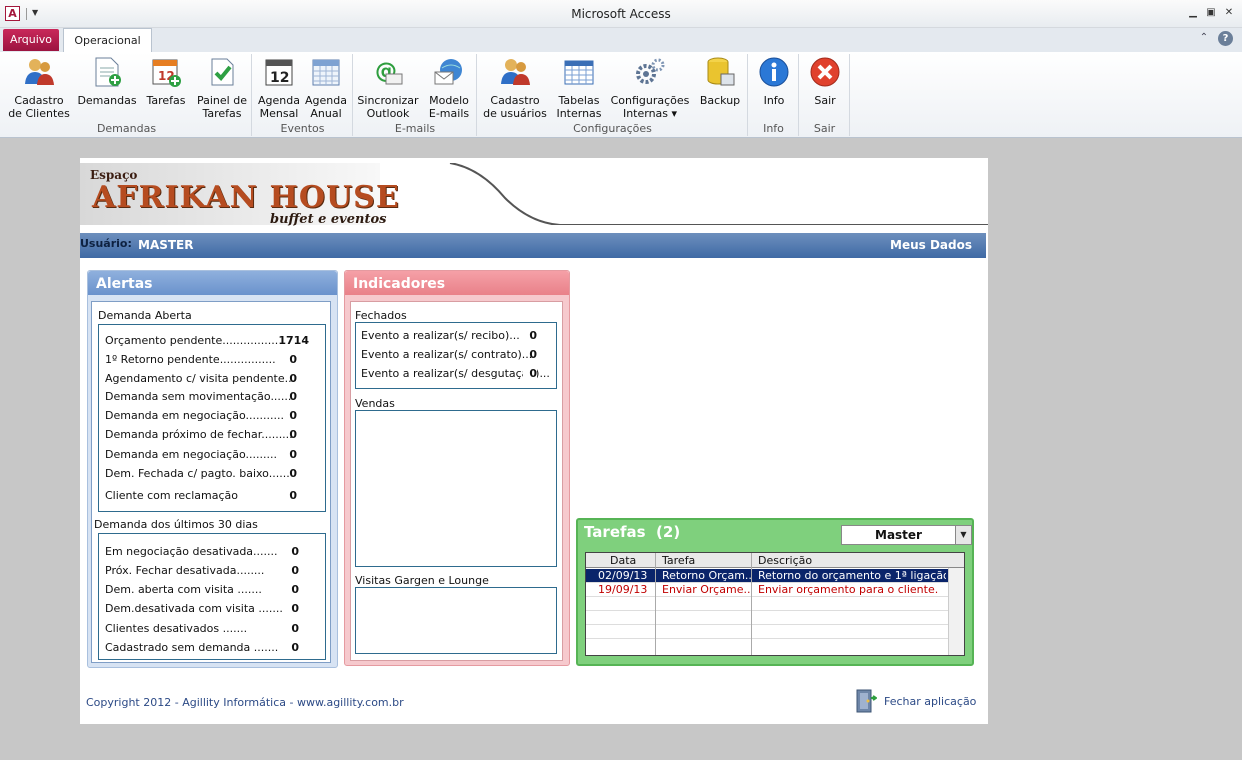  I want to click on column-header-data: Data, so click(623, 560).